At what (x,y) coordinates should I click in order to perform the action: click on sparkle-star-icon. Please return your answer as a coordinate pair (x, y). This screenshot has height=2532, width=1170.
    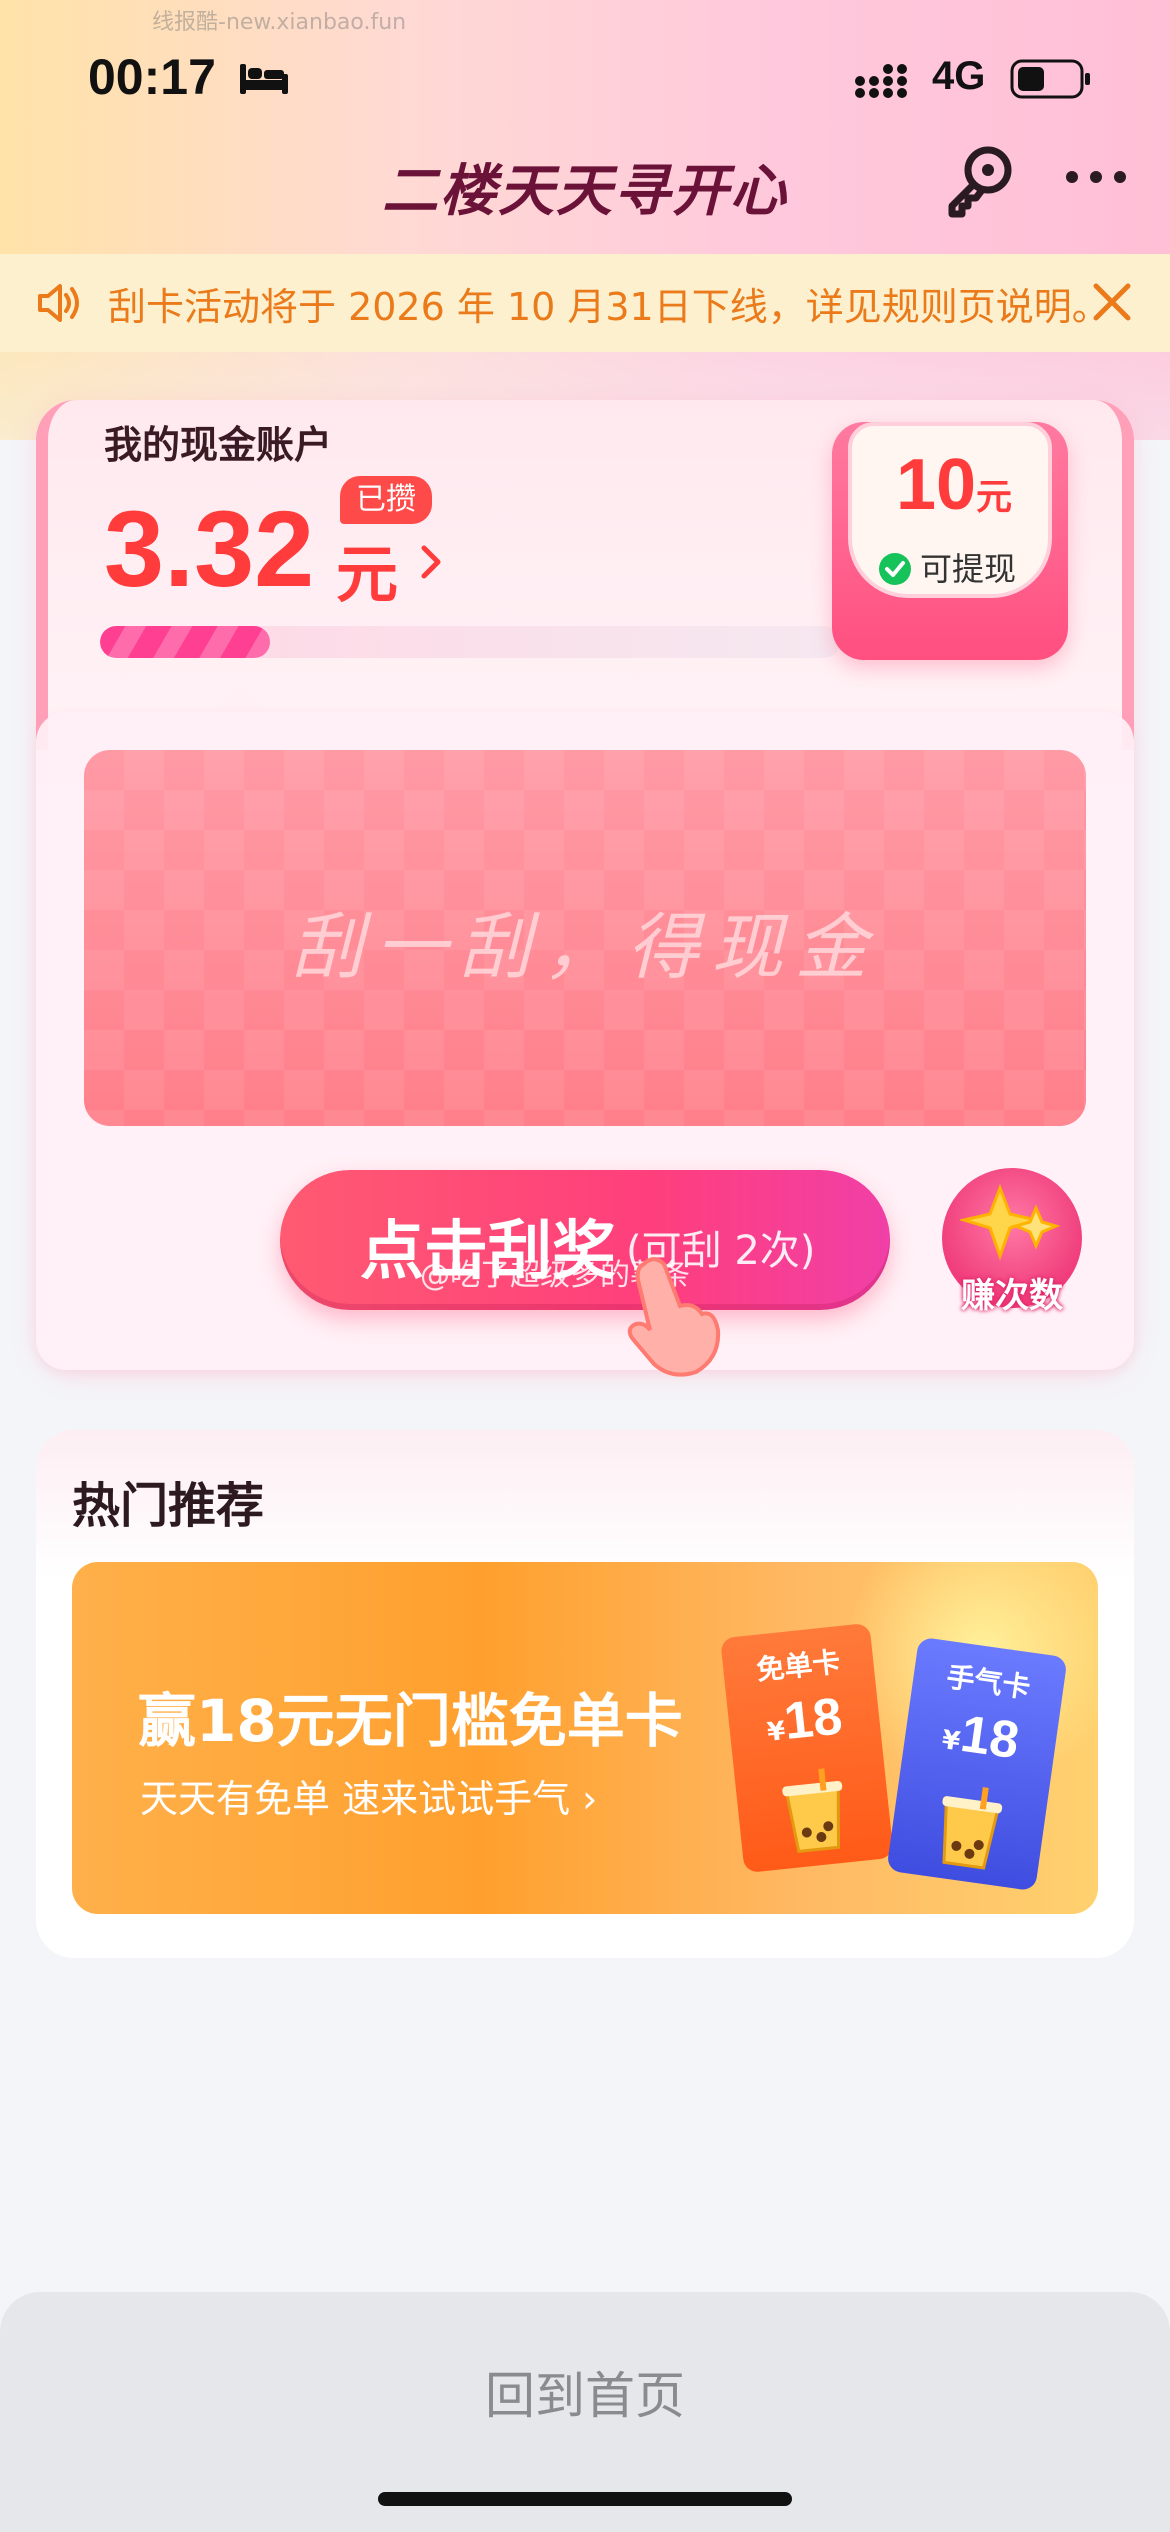
    Looking at the image, I should click on (1010, 1222).